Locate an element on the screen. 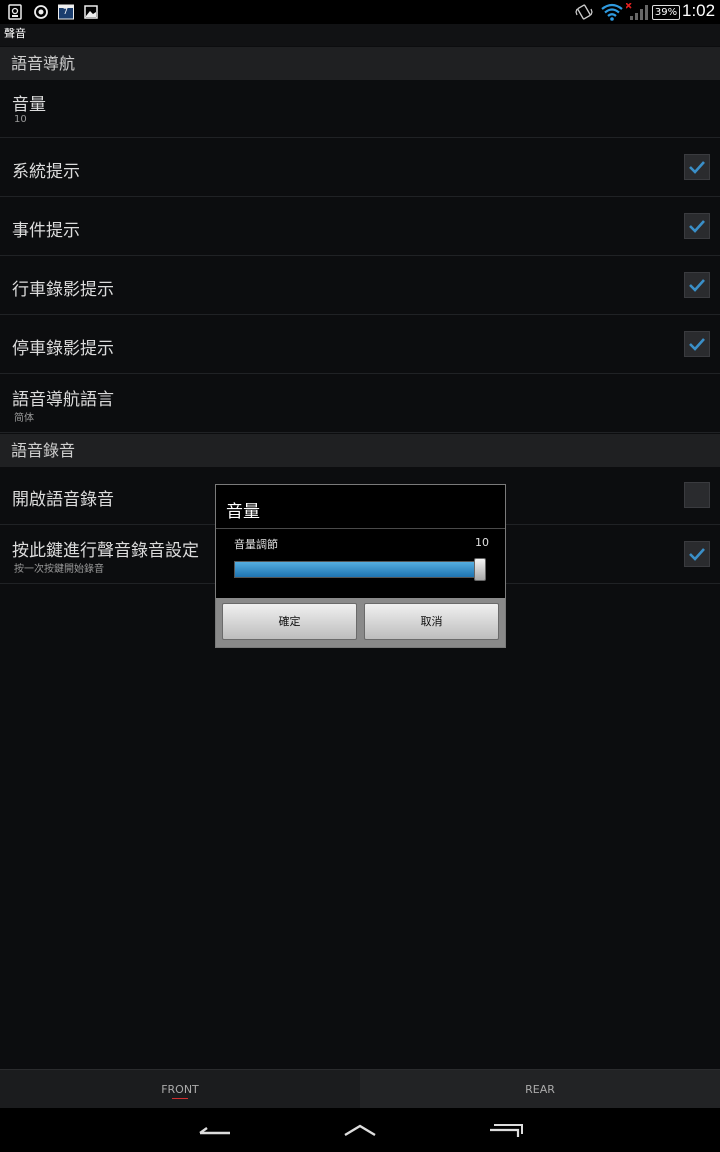 Image resolution: width=720 pixels, height=1152 pixels. recent-apps-icon is located at coordinates (506, 1130).